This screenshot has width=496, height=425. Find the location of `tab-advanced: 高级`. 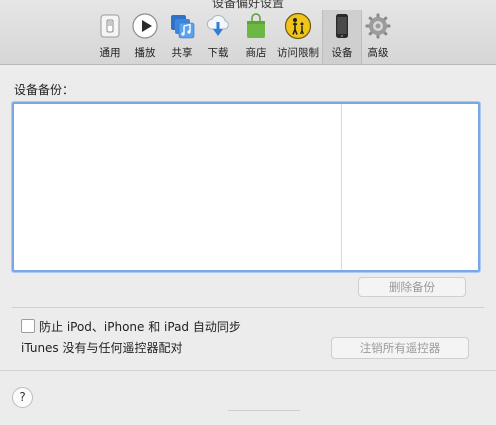

tab-advanced: 高级 is located at coordinates (378, 36).